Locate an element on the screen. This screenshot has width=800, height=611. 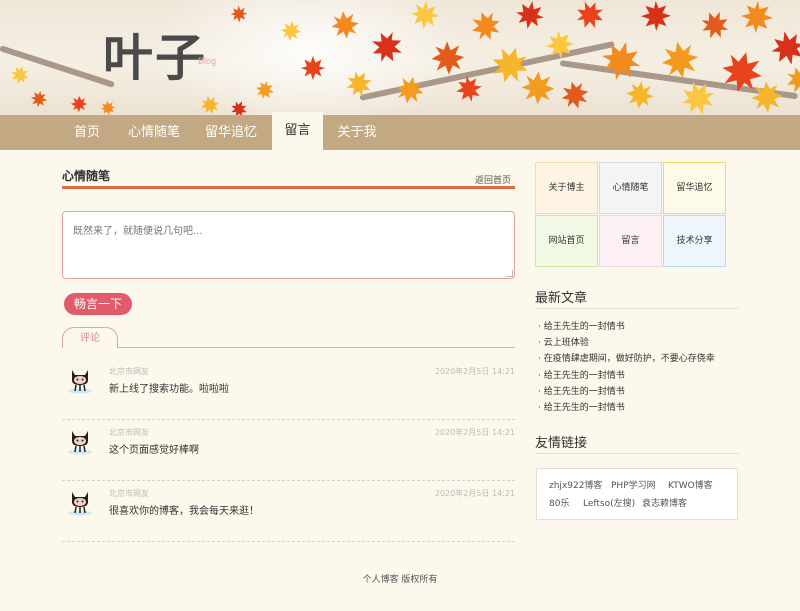
comment-item: 北京市网友 2020年2月5日 14:21 新上线了搜索功能。啦啦啦 is located at coordinates (288, 390).